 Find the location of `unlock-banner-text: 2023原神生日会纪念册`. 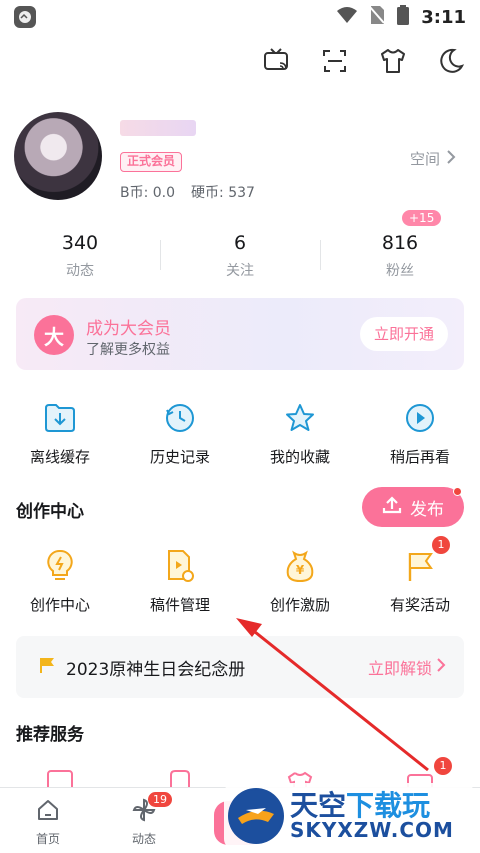

unlock-banner-text: 2023原神生日会纪念册 is located at coordinates (156, 669).